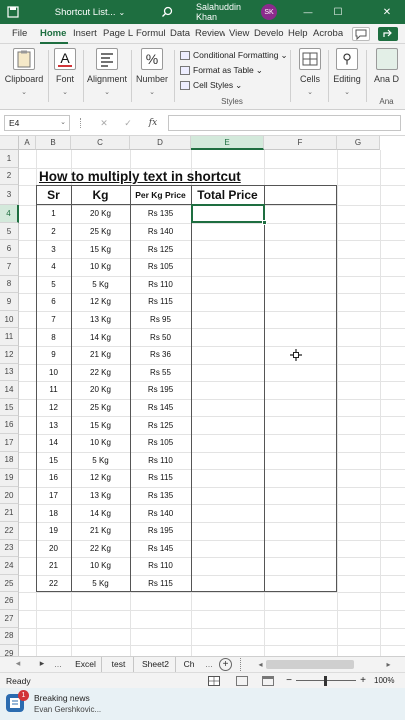 This screenshot has height=720, width=405. Describe the element at coordinates (387, 12) in the screenshot. I see `close-button: ✕` at that location.